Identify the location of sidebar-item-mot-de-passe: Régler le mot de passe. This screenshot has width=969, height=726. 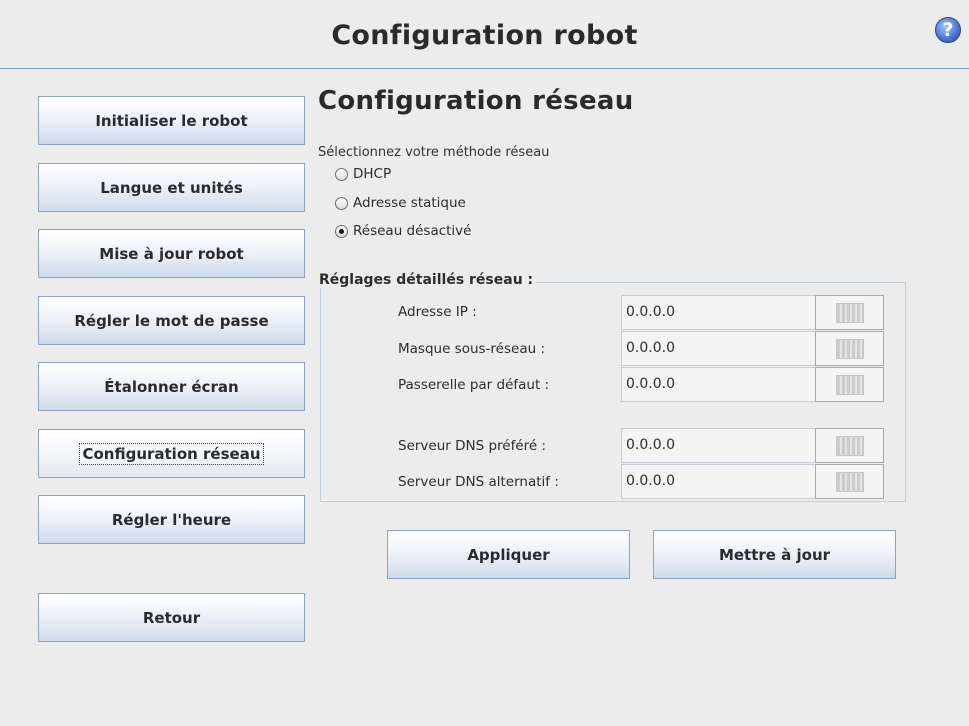
(171, 320).